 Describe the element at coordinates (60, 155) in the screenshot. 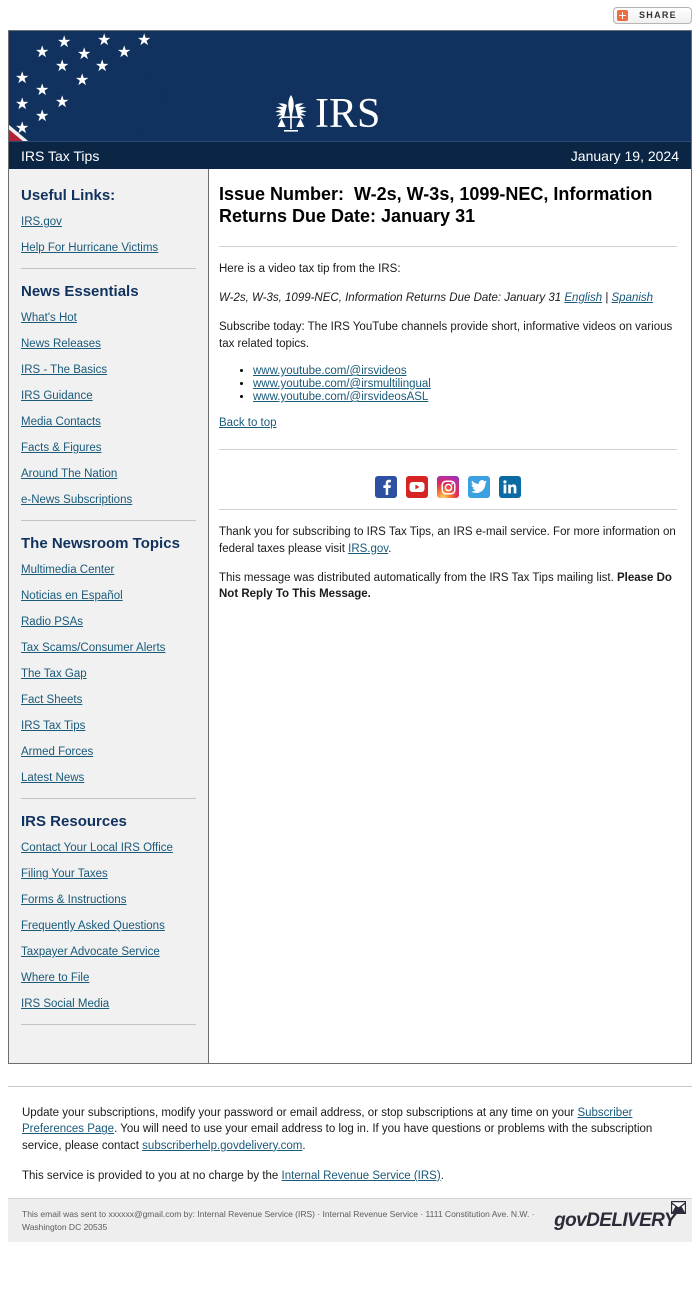

I see `publication-name: IRS Tax Tips` at that location.